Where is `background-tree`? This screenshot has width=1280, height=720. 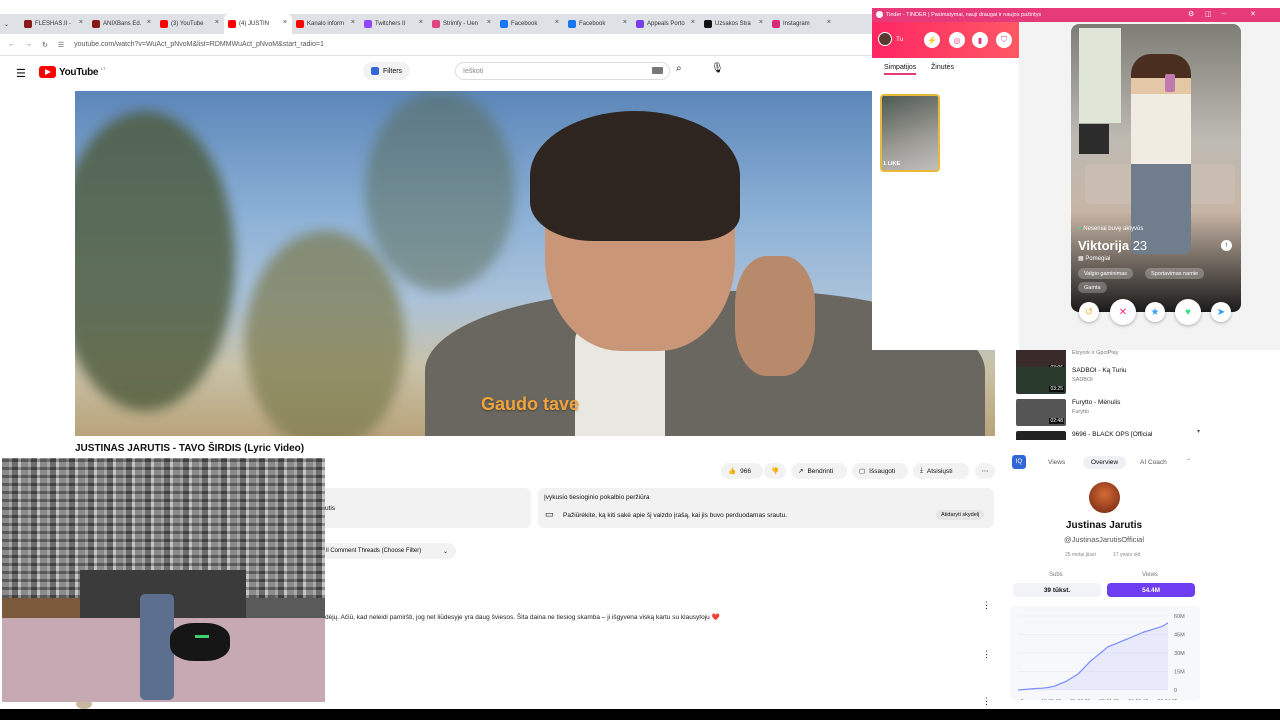 background-tree is located at coordinates (325, 333).